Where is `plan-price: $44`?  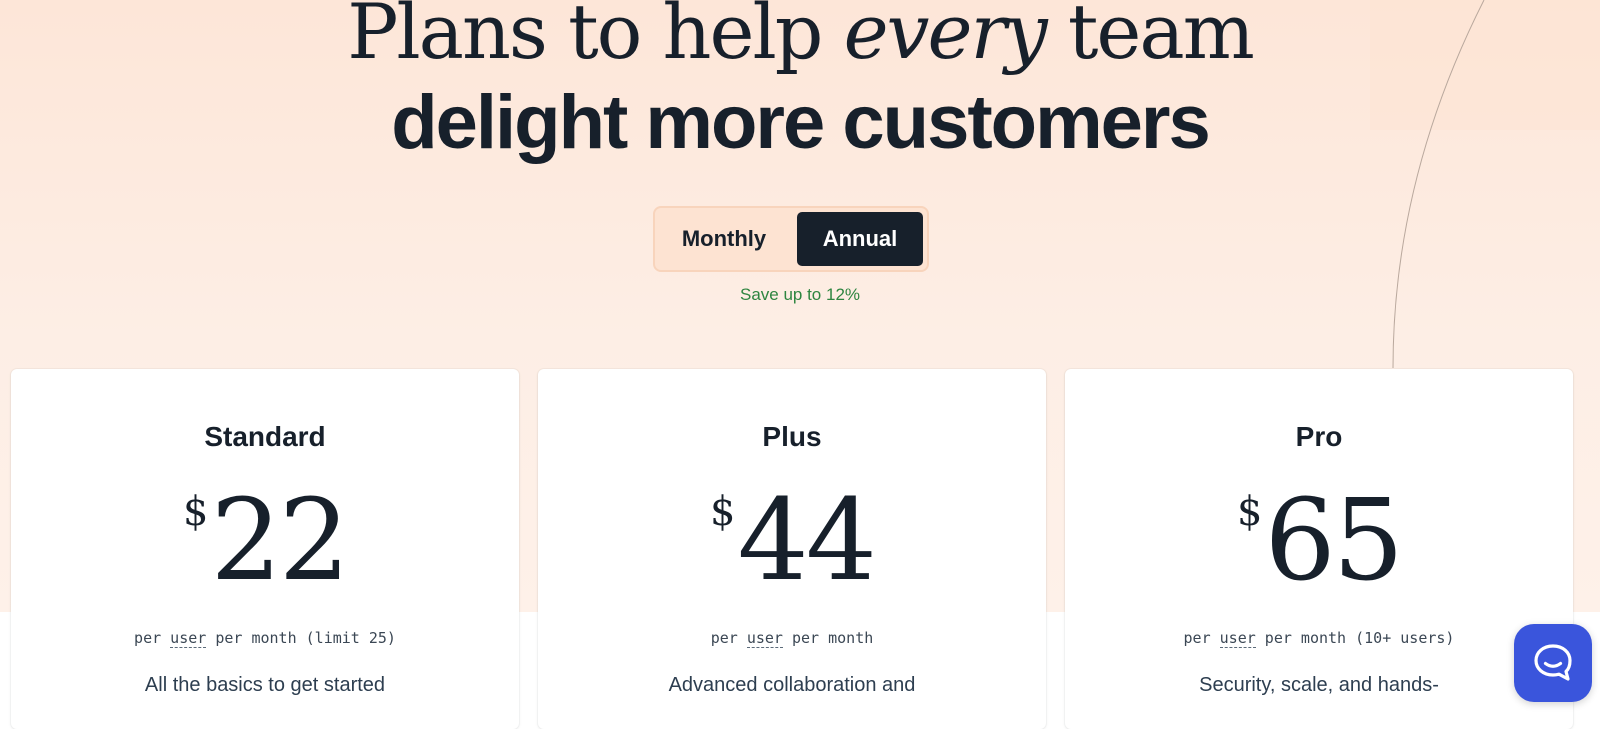 plan-price: $44 is located at coordinates (792, 541).